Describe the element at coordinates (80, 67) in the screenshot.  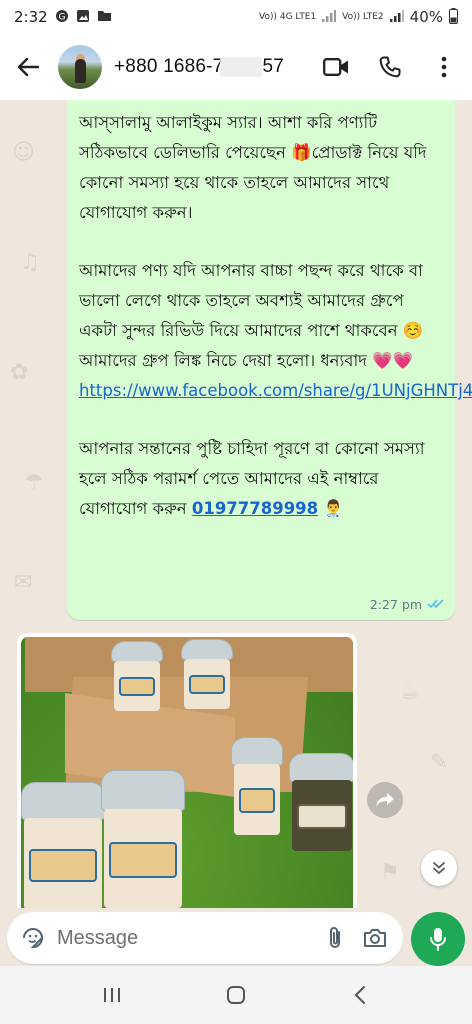
I see `avatar` at that location.